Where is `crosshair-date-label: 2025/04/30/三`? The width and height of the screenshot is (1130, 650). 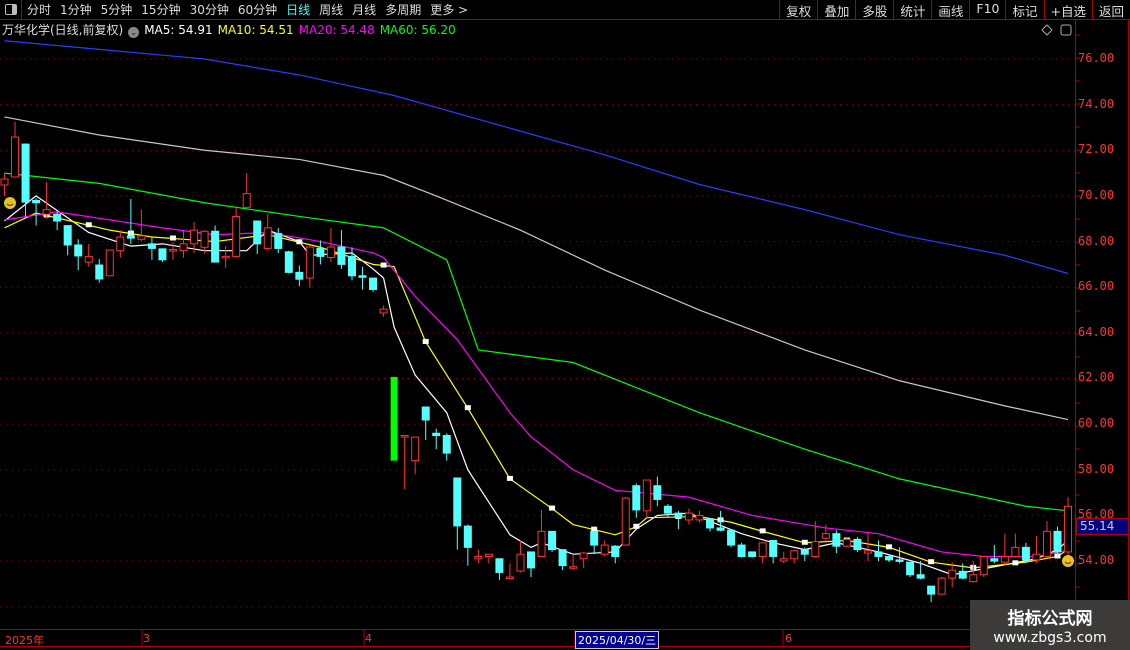 crosshair-date-label: 2025/04/30/三 is located at coordinates (617, 640).